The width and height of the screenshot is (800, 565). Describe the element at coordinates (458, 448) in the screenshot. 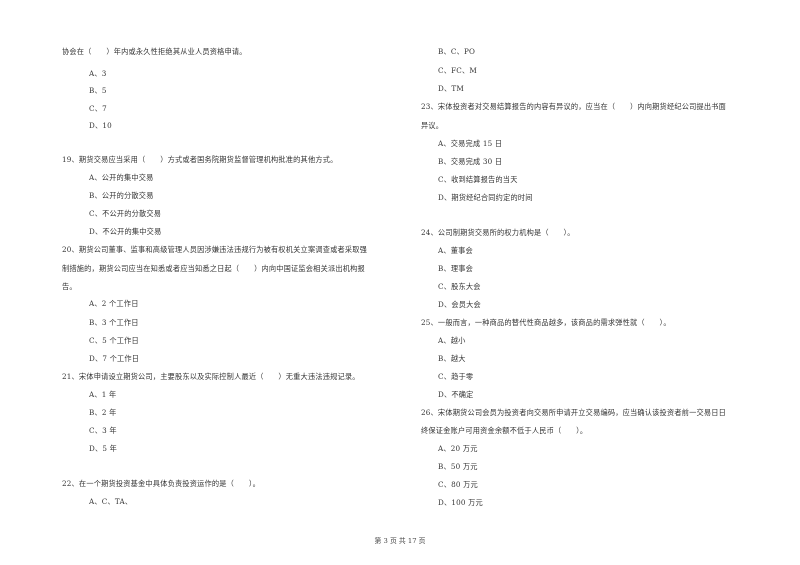

I see `option-a: A、20 万元` at that location.